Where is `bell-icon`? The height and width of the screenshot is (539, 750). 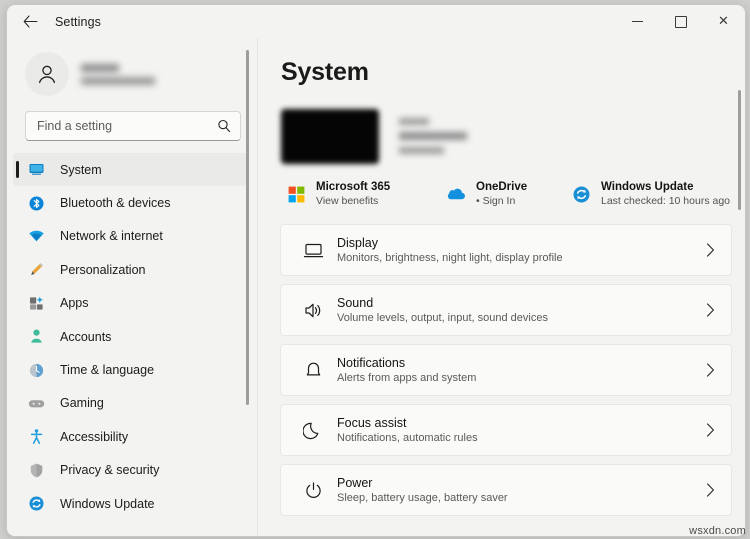
bell-icon is located at coordinates (313, 370).